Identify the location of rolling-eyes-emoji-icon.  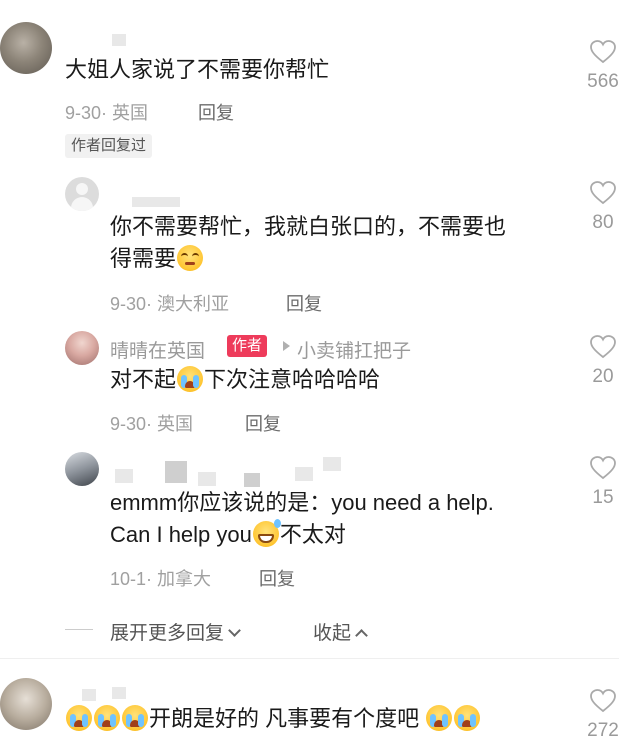
(190, 258).